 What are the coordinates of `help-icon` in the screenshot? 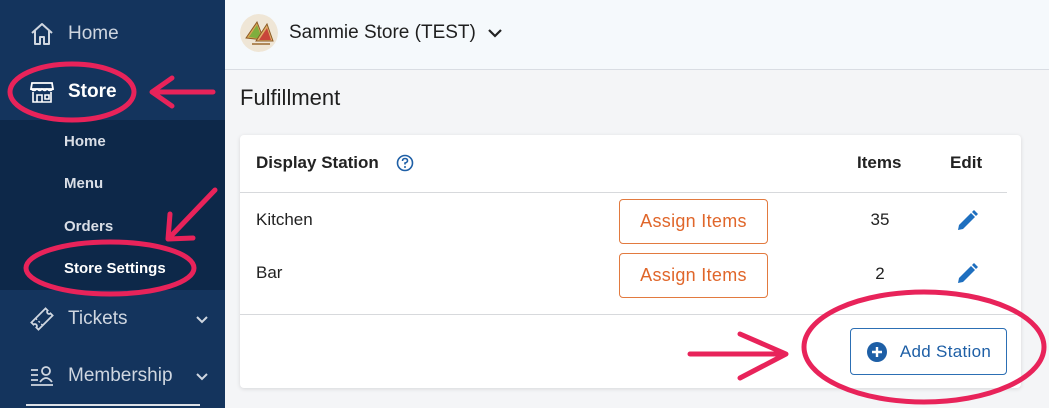 It's located at (405, 165).